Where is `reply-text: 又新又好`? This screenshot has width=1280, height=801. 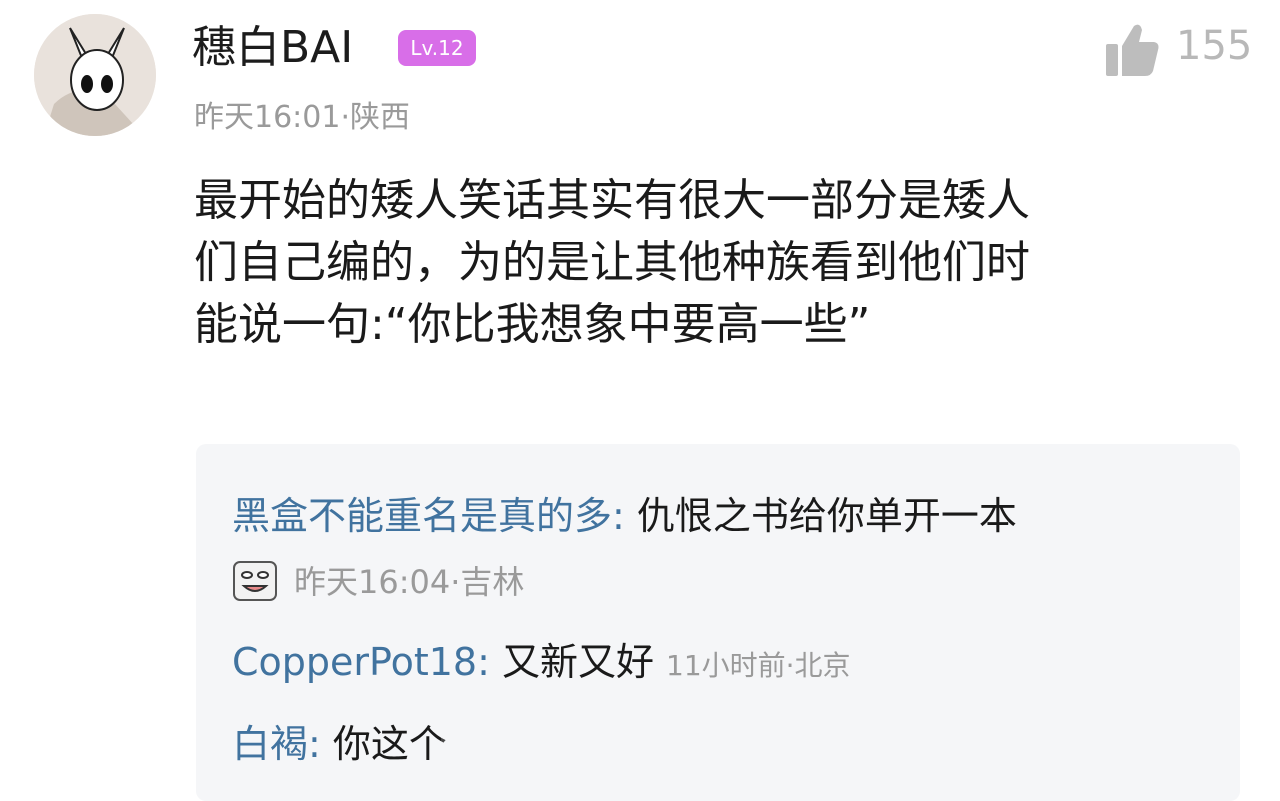
reply-text: 又新又好 is located at coordinates (577, 662).